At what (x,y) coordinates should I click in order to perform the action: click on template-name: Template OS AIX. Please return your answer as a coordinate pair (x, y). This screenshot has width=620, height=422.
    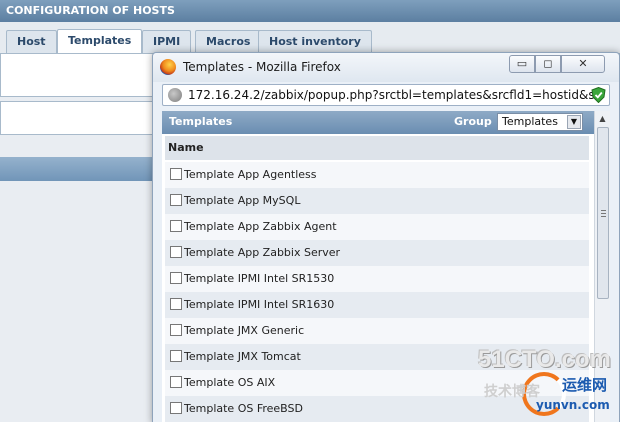
    Looking at the image, I should click on (230, 382).